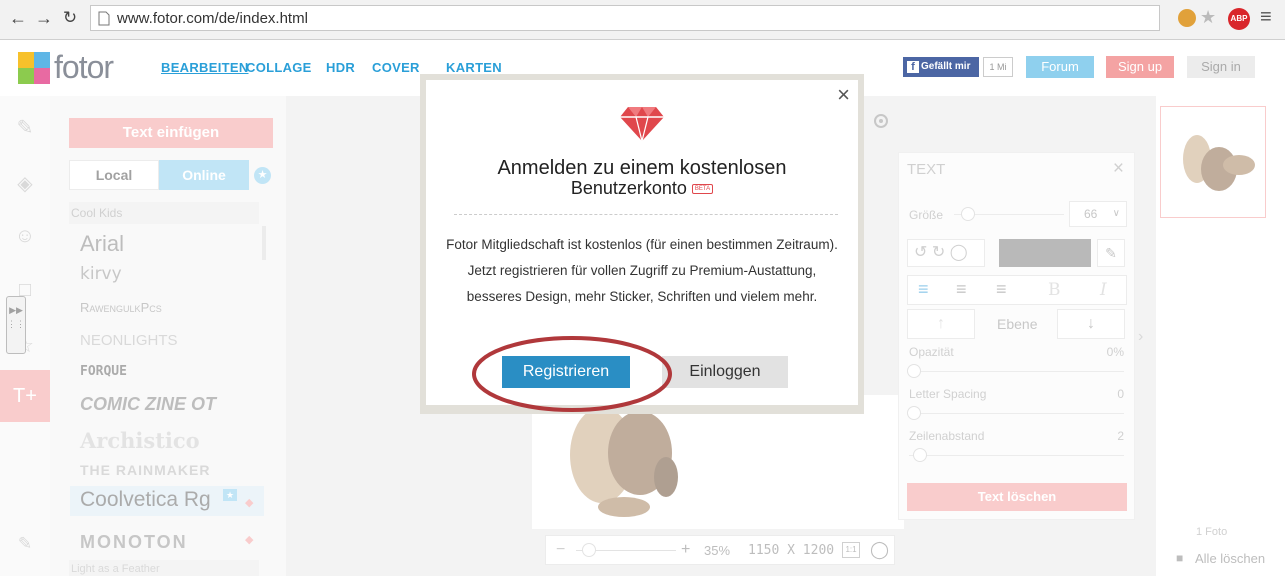 This screenshot has height=576, width=1285. Describe the element at coordinates (34, 68) in the screenshot. I see `fotor-logo-icon` at that location.